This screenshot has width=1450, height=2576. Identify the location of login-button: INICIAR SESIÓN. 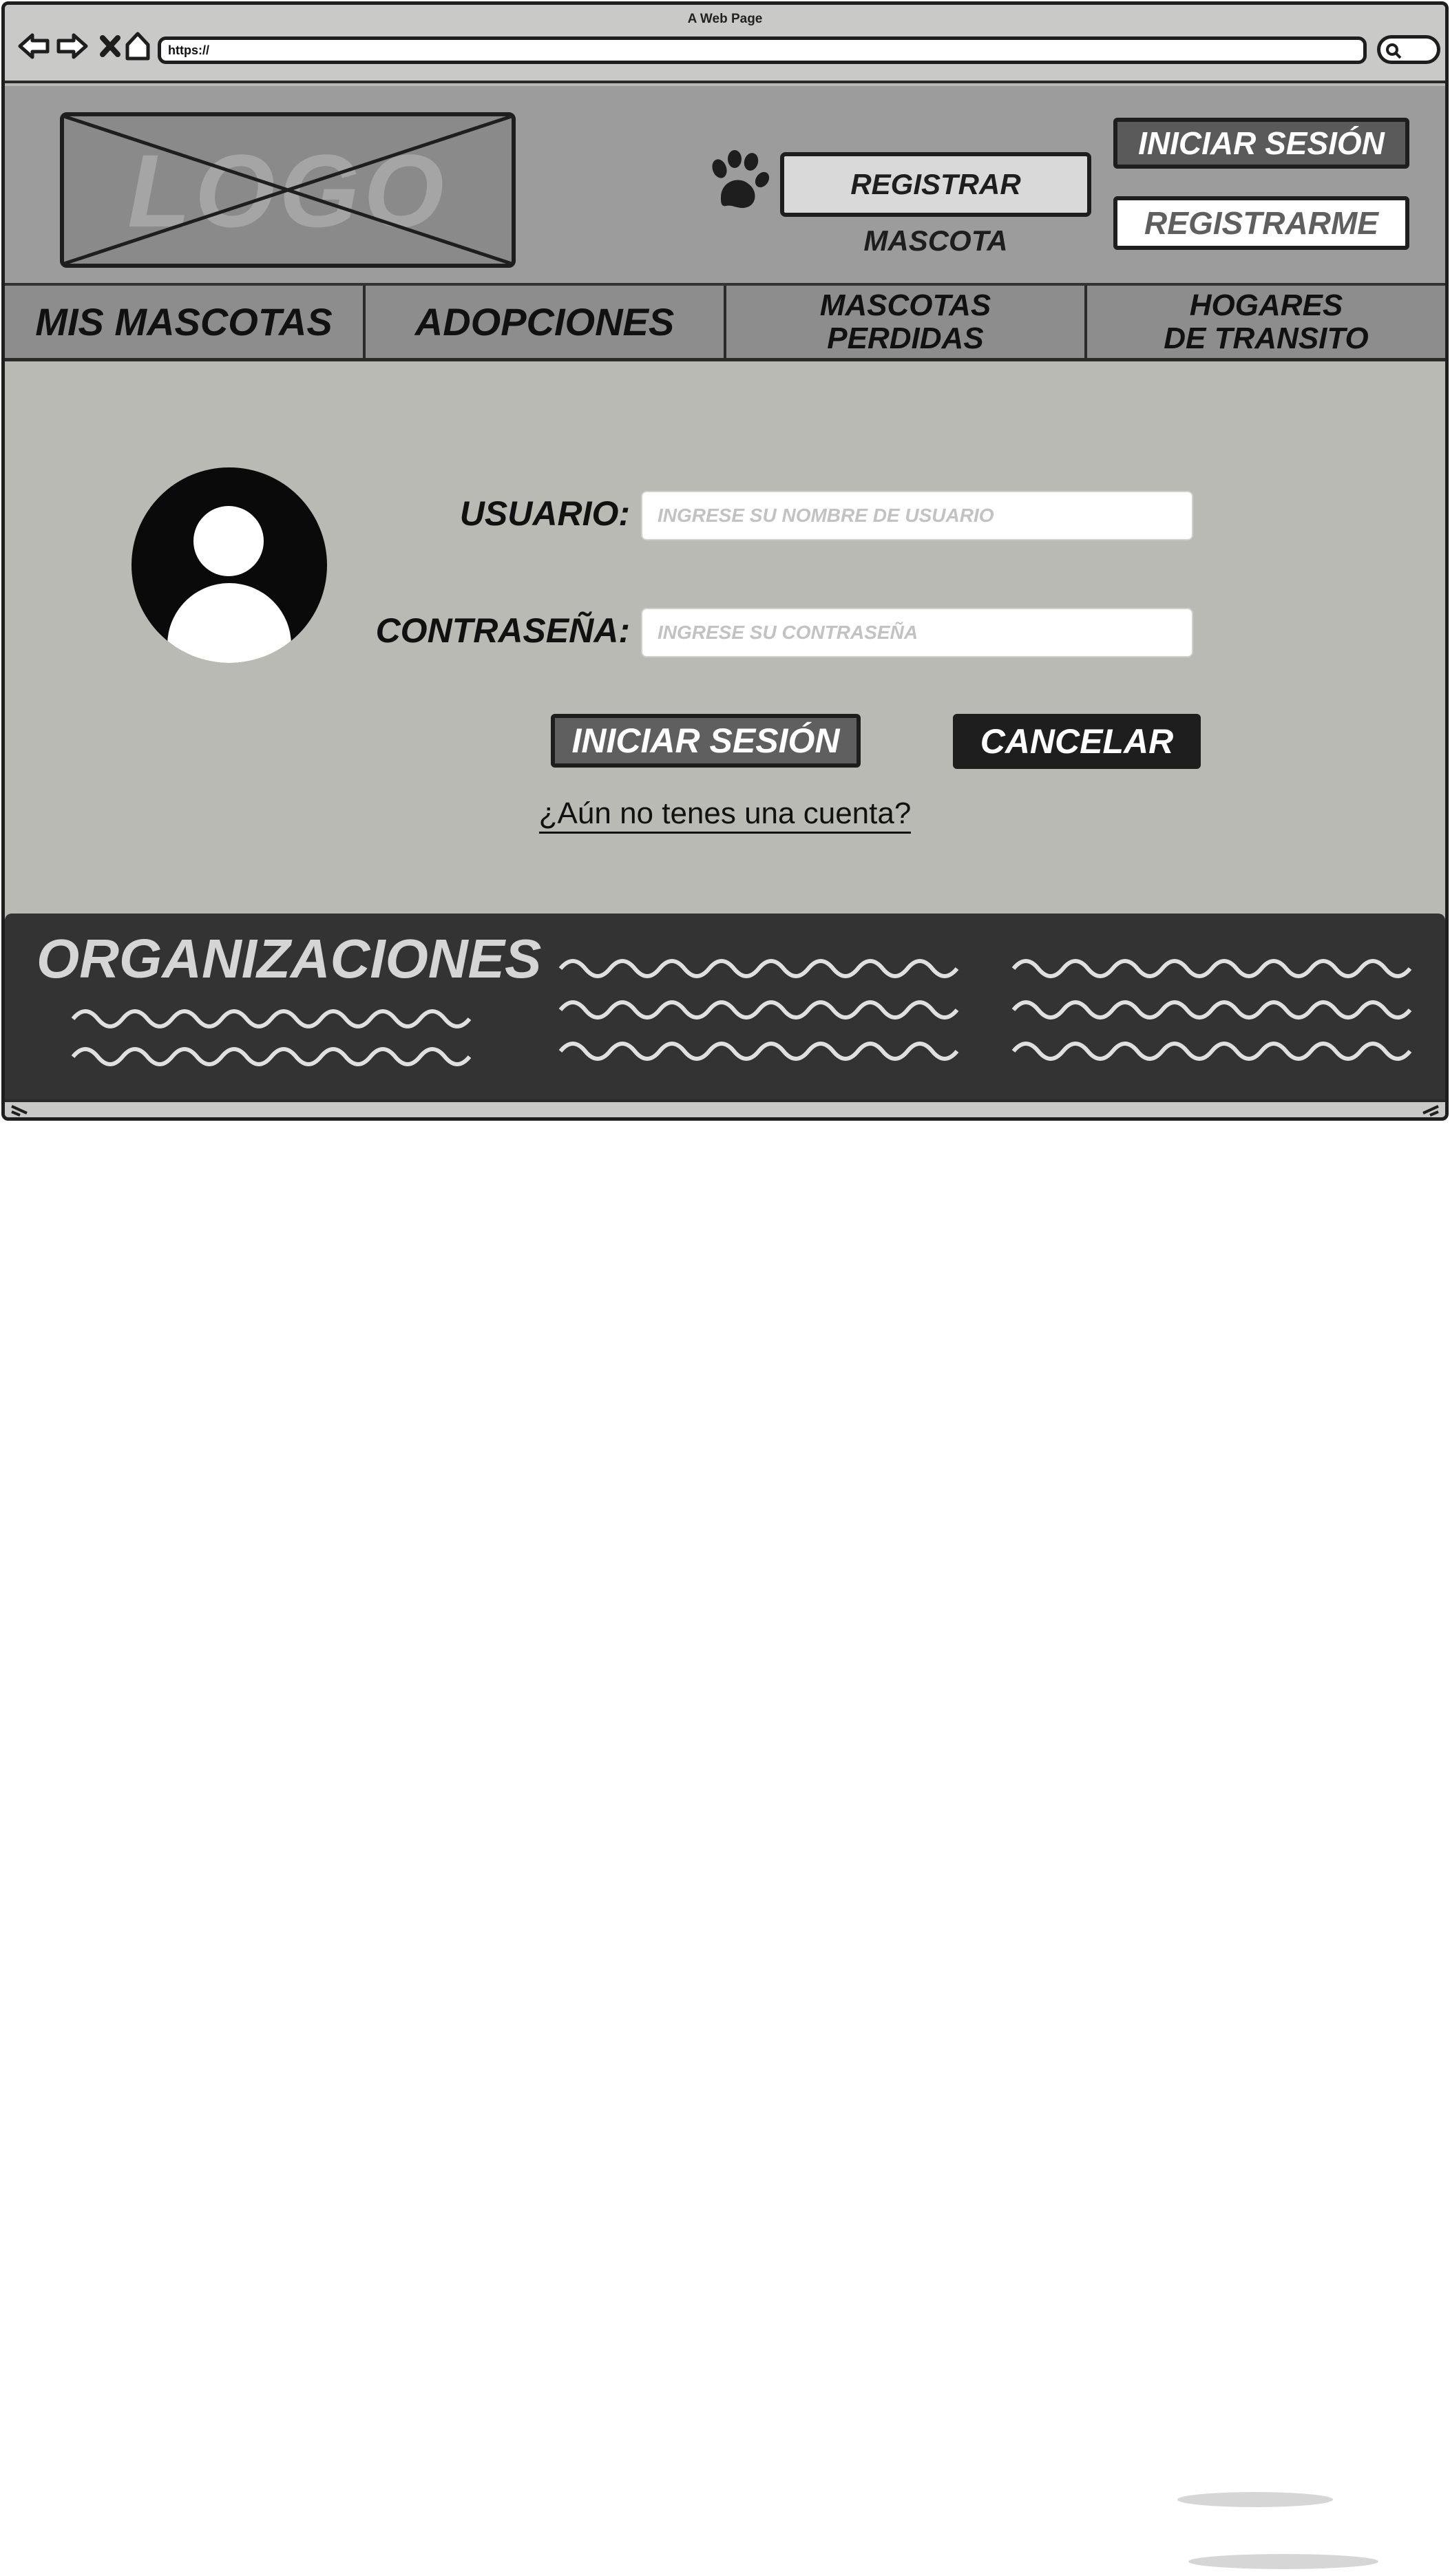
(1261, 144).